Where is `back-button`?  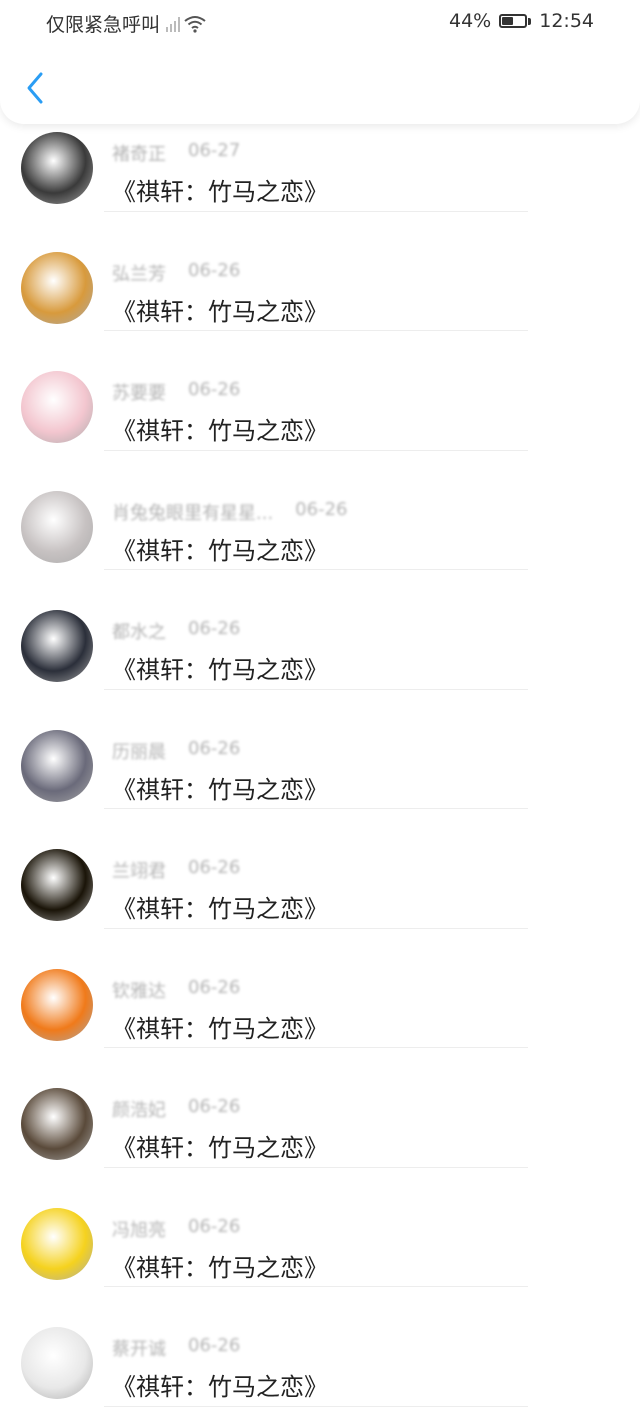
back-button is located at coordinates (35, 88).